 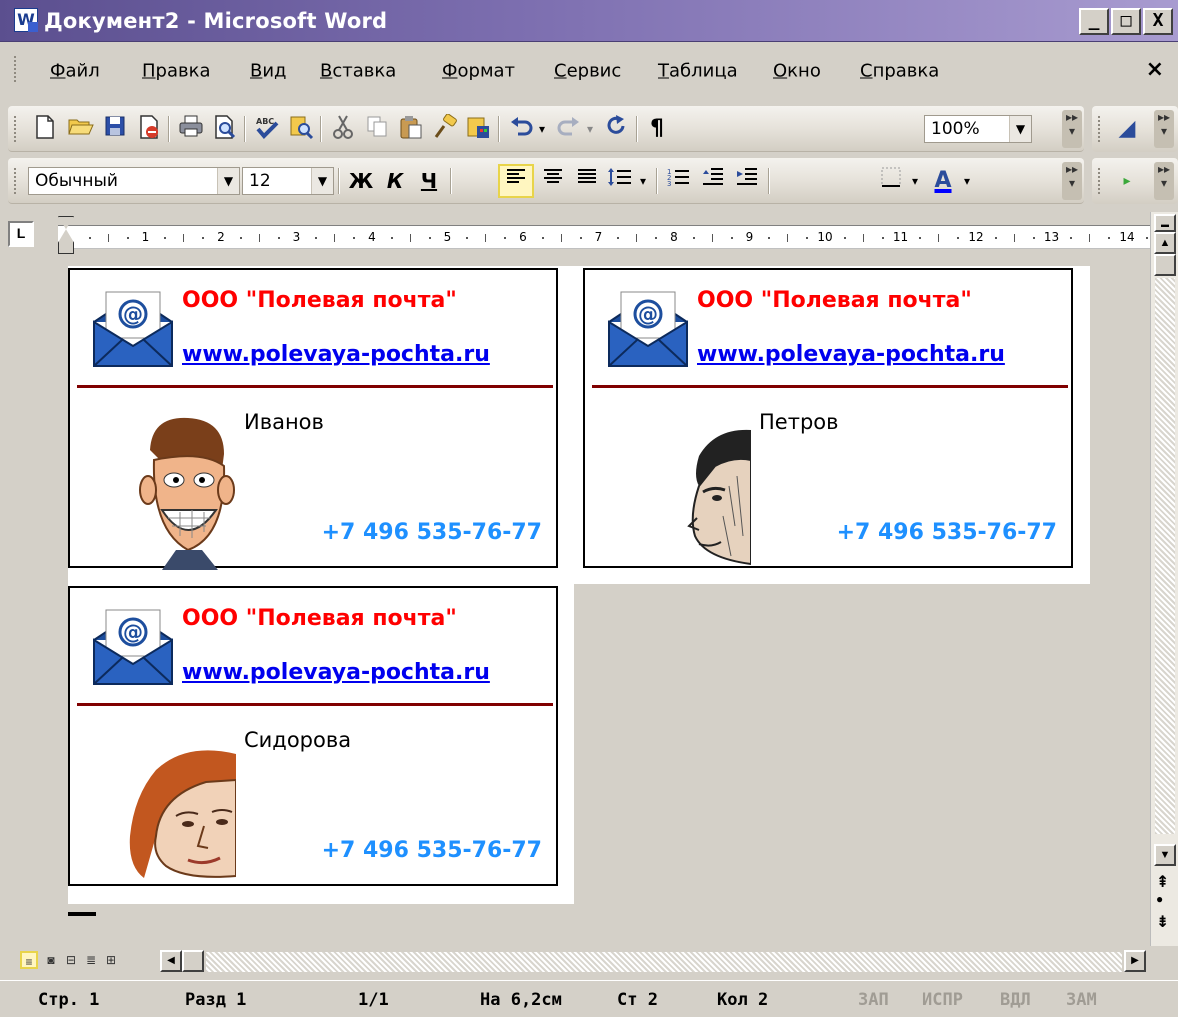 I want to click on align-left-icon, so click(x=516, y=181).